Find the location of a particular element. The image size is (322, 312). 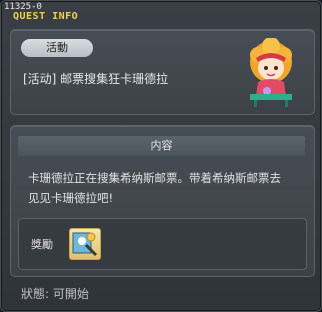

stamp-icon is located at coordinates (85, 244).